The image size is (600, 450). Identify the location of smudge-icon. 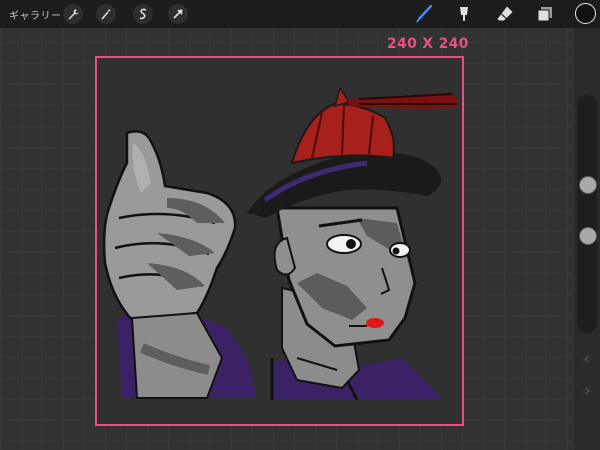
(464, 14).